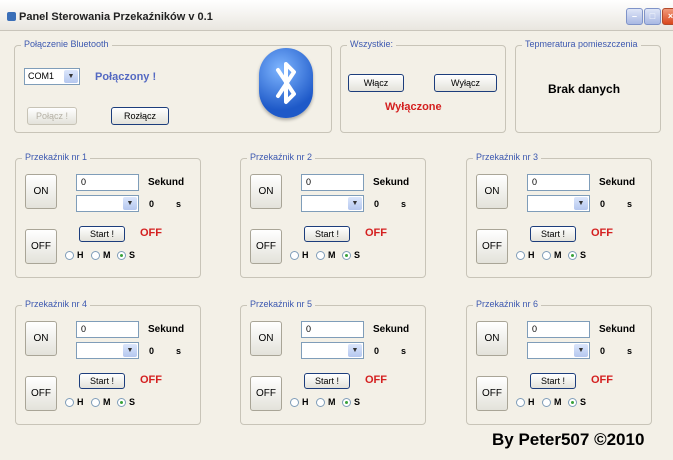  What do you see at coordinates (423, 86) in the screenshot?
I see `all-relays-group: Wszystkie: Włącz Wyłącz Wyłączone` at bounding box center [423, 86].